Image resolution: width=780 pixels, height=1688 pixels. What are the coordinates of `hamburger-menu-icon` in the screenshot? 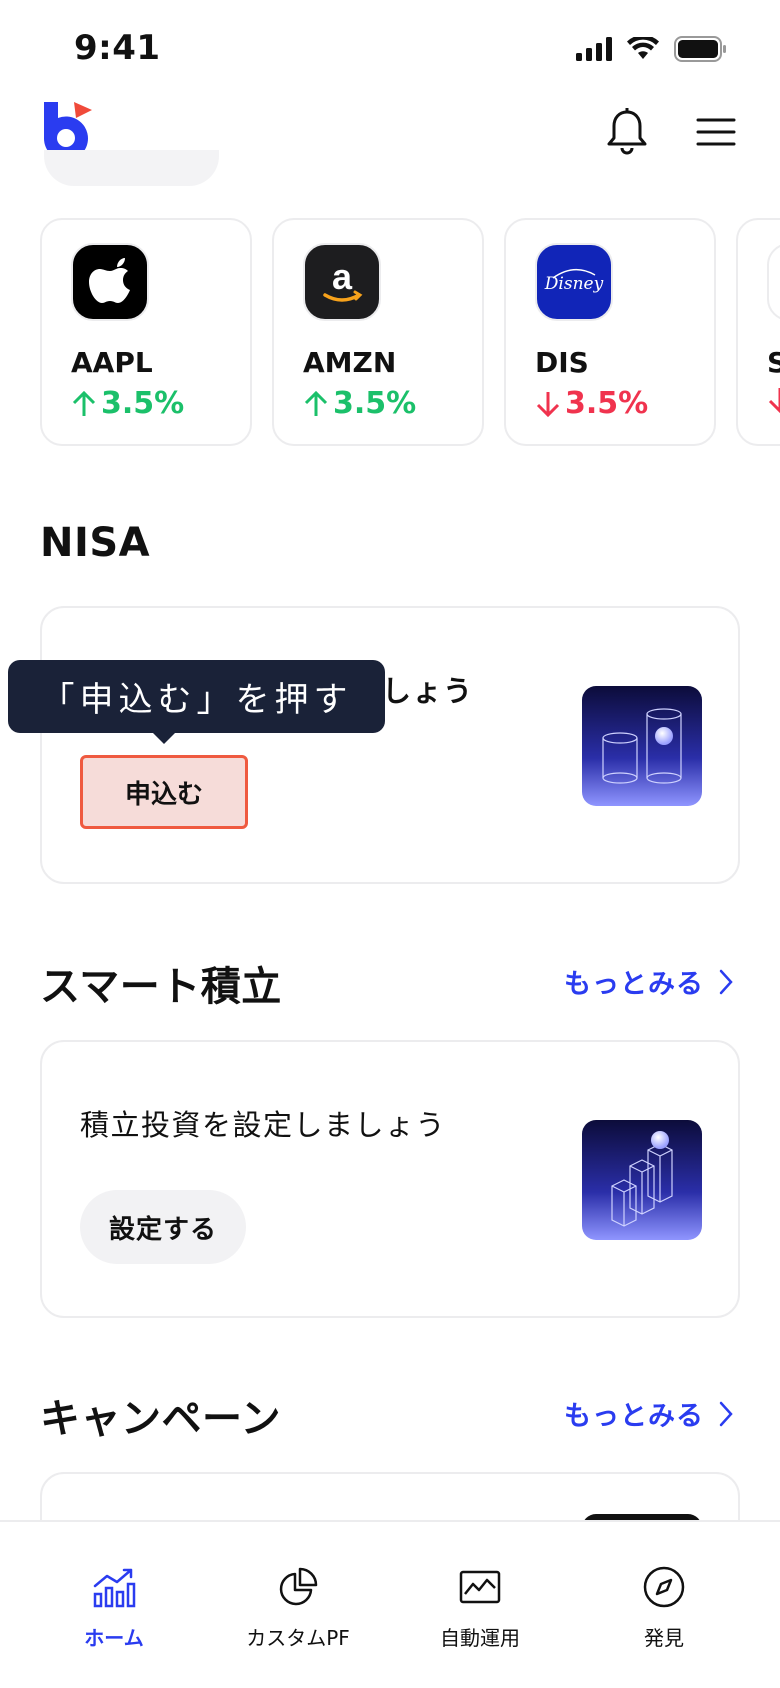 It's located at (716, 132).